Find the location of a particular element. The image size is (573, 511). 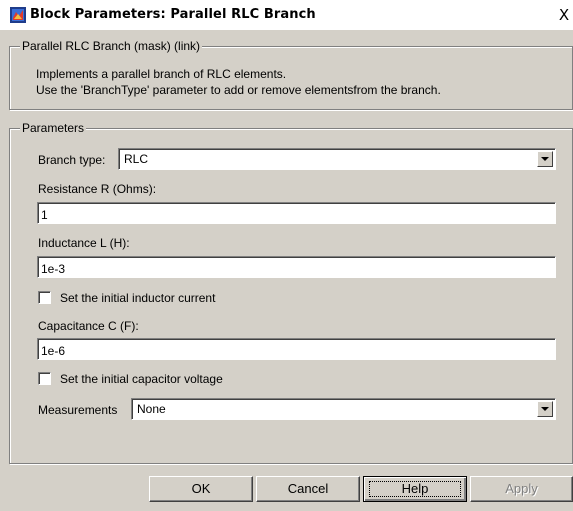

help-button: Help is located at coordinates (415, 489).